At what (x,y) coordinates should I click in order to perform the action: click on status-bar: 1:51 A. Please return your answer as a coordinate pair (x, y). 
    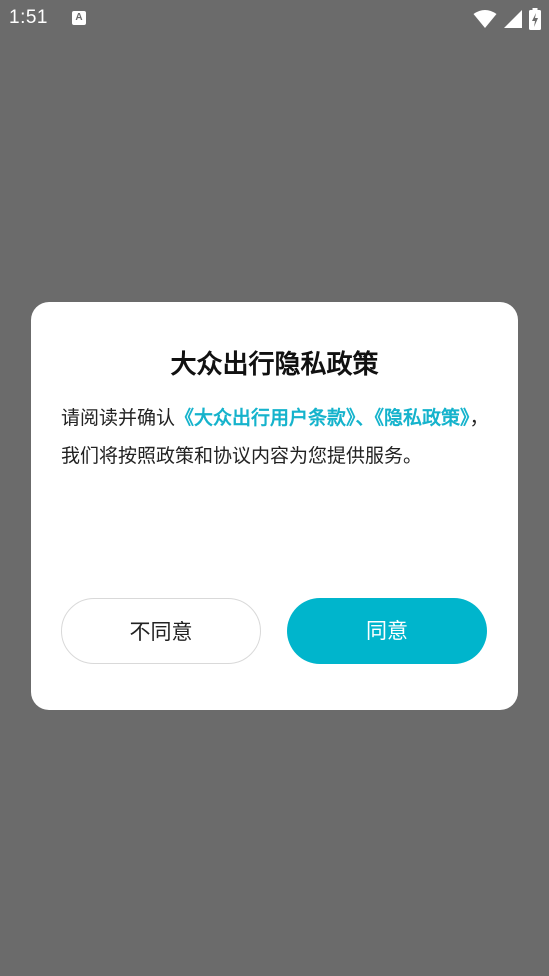
    Looking at the image, I should click on (274, 19).